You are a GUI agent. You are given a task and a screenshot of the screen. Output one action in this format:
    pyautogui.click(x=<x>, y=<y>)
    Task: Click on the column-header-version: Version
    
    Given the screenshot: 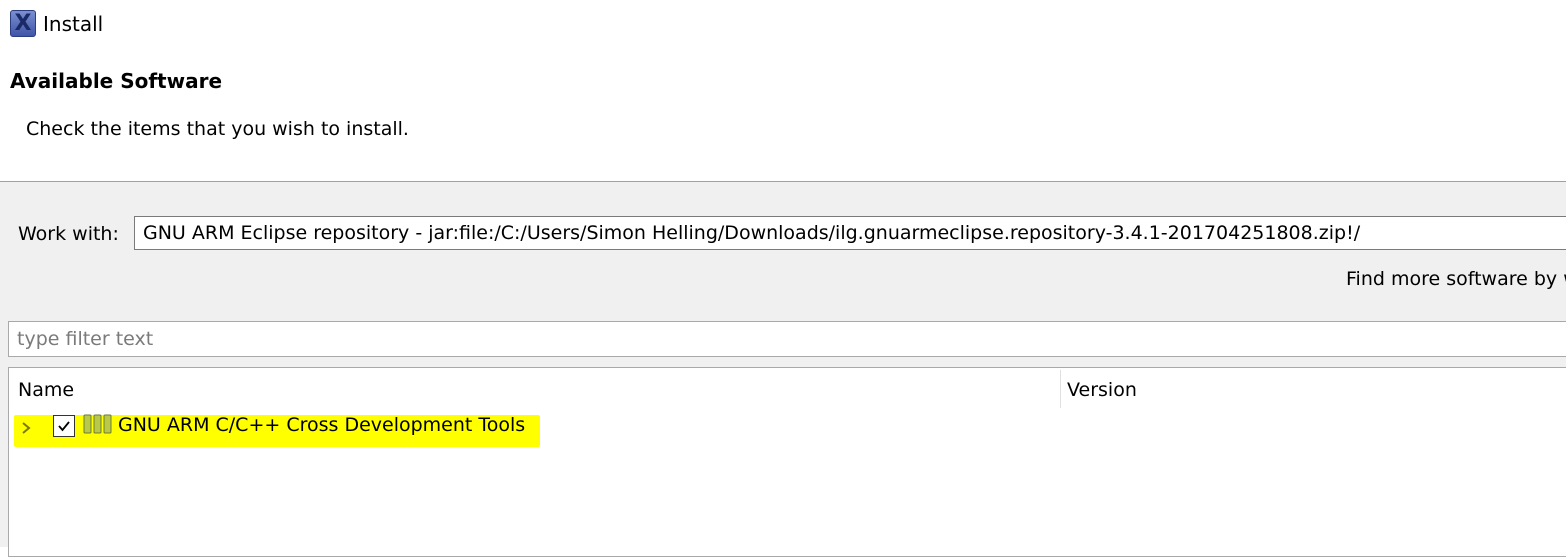 What is the action you would take?
    pyautogui.click(x=1102, y=390)
    